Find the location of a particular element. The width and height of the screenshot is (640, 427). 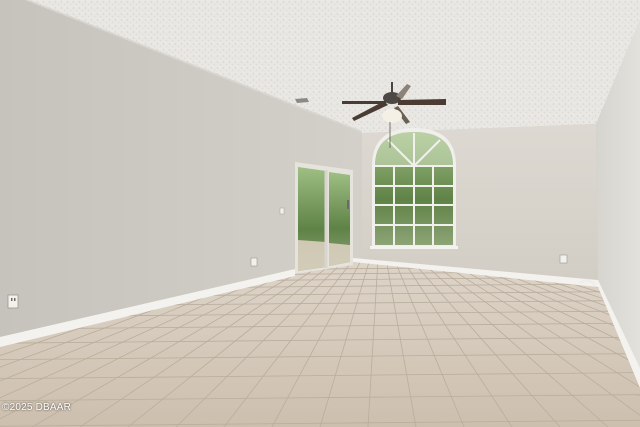

photo-watermark: ©2025 DBAAR is located at coordinates (37, 407).